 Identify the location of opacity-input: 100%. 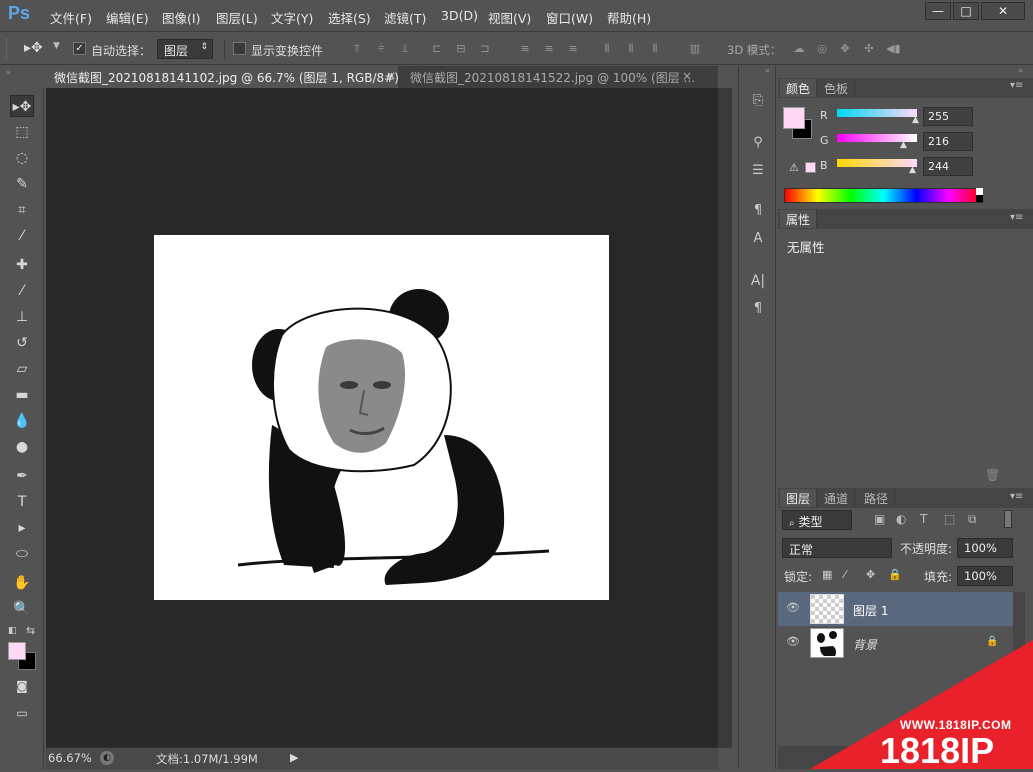
(985, 548).